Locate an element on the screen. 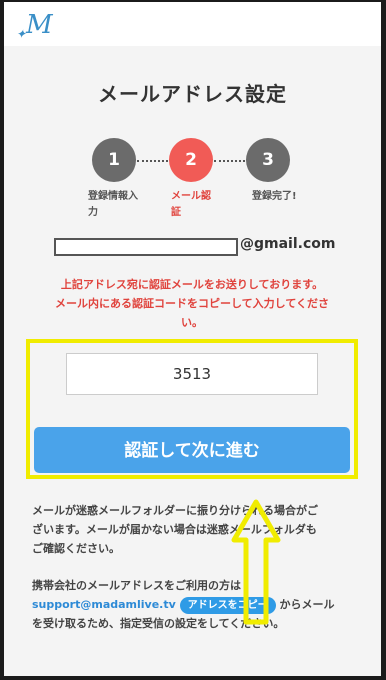 The image size is (386, 680). logo: ✦ M is located at coordinates (41, 25).